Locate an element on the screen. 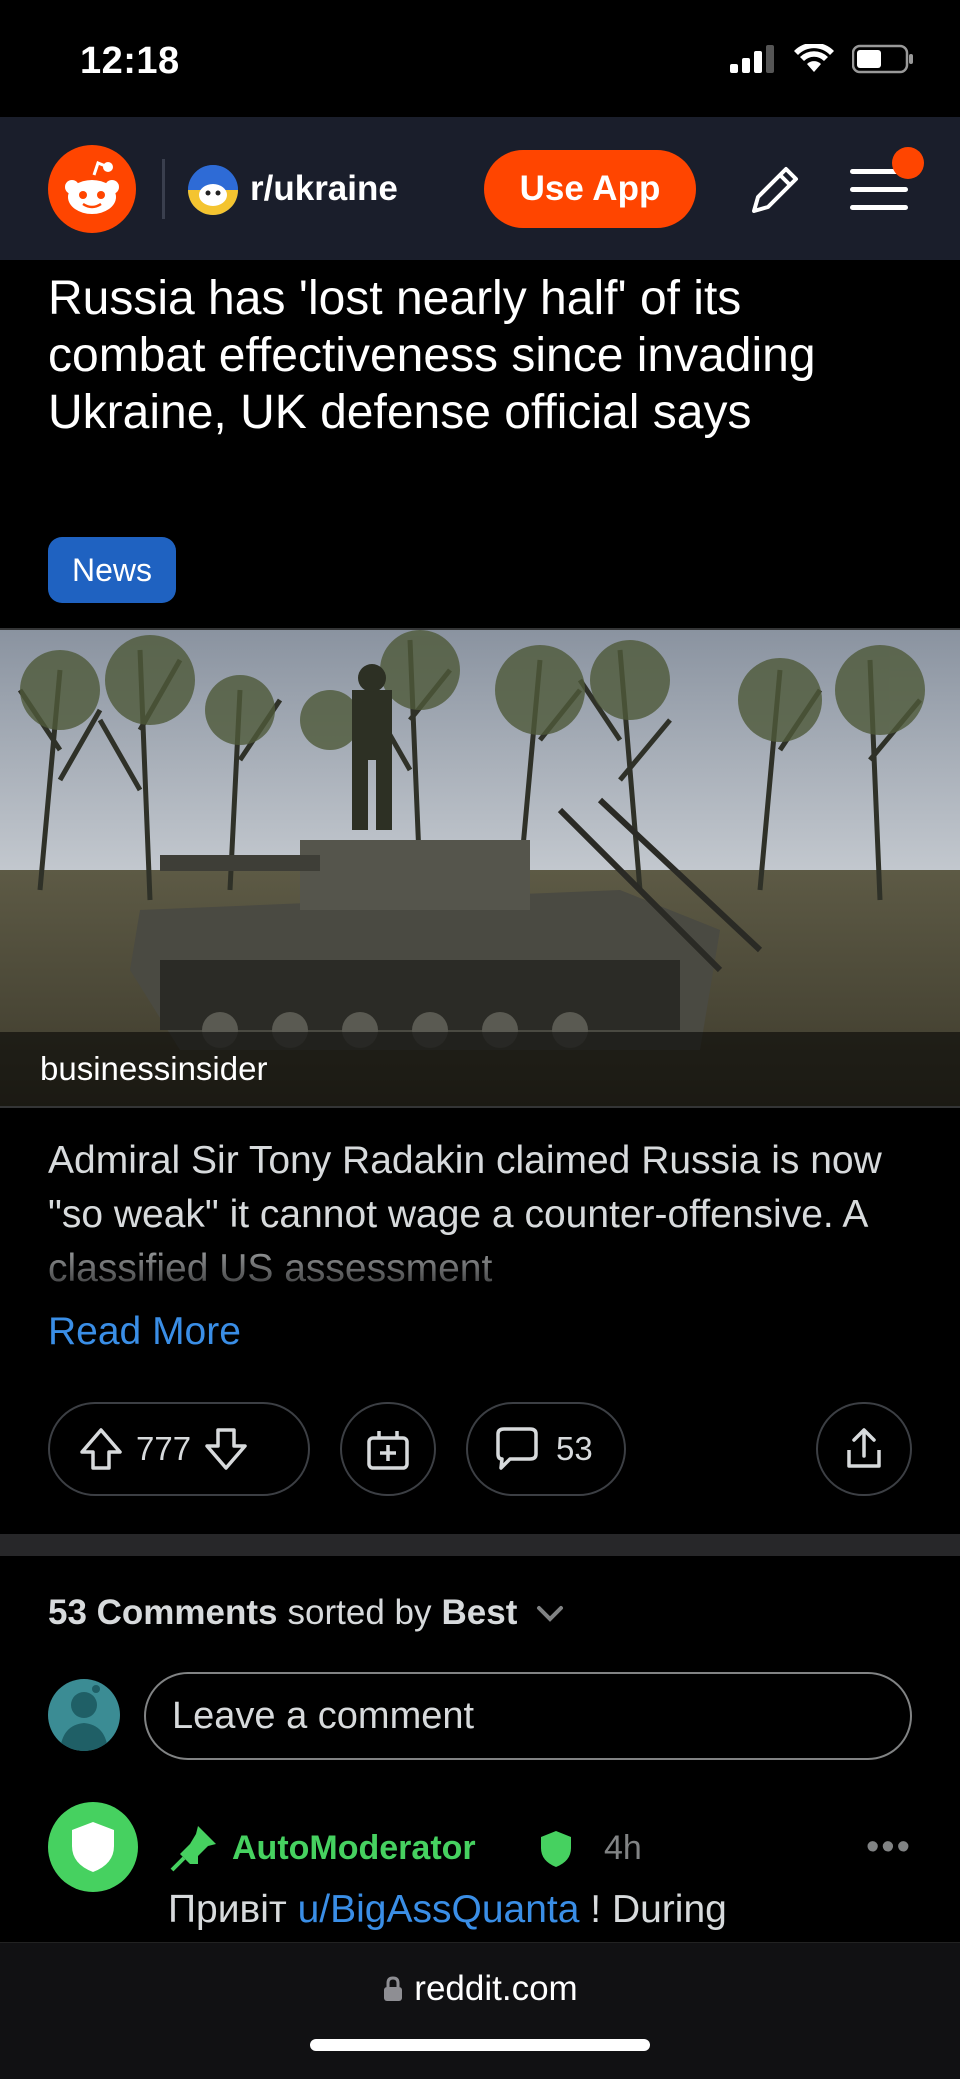  comment-text-start: Привіт is located at coordinates (233, 1909).